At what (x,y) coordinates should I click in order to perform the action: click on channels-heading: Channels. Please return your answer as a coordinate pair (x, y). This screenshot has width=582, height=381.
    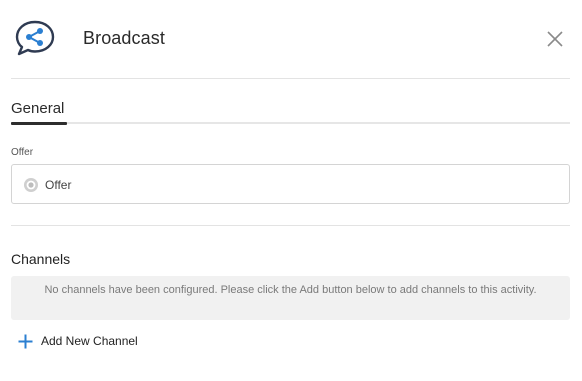
    Looking at the image, I should click on (41, 259).